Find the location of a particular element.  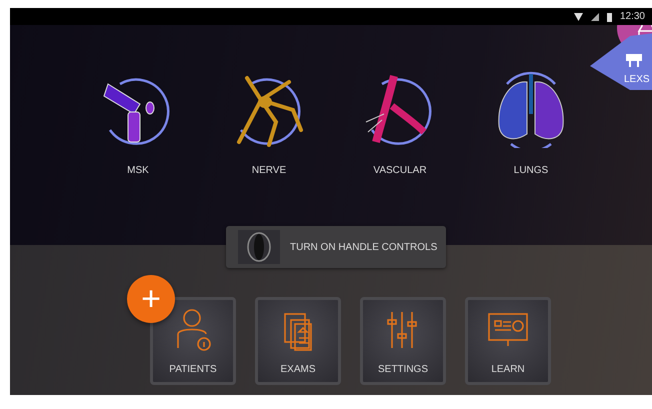

signal-icon is located at coordinates (594, 16).